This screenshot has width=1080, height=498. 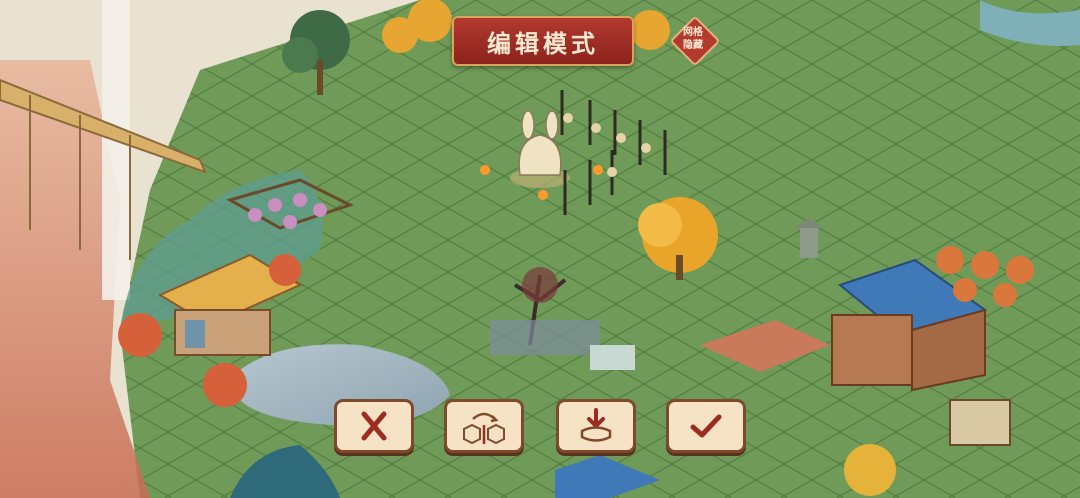 What do you see at coordinates (693, 32) in the screenshot?
I see `grid-toggle-label-line1: 网格` at bounding box center [693, 32].